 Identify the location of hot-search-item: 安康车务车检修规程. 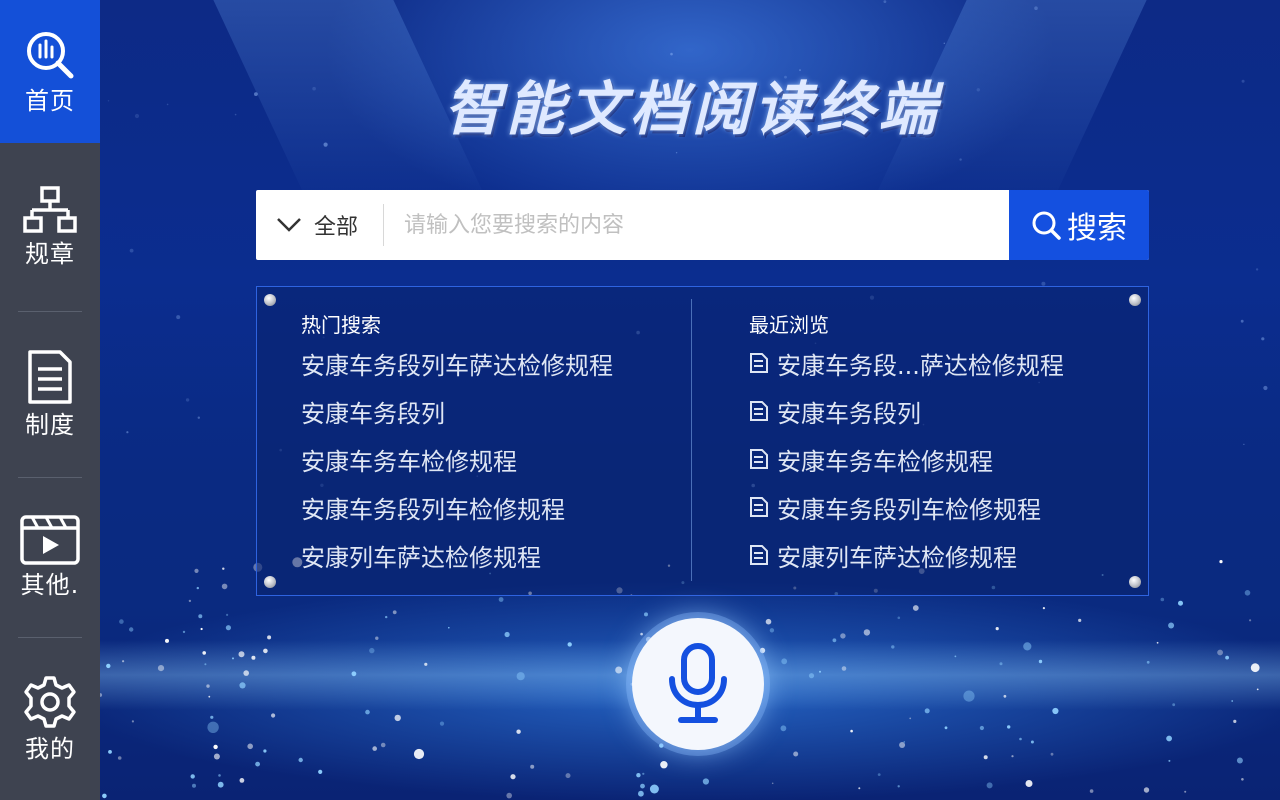
(491, 459).